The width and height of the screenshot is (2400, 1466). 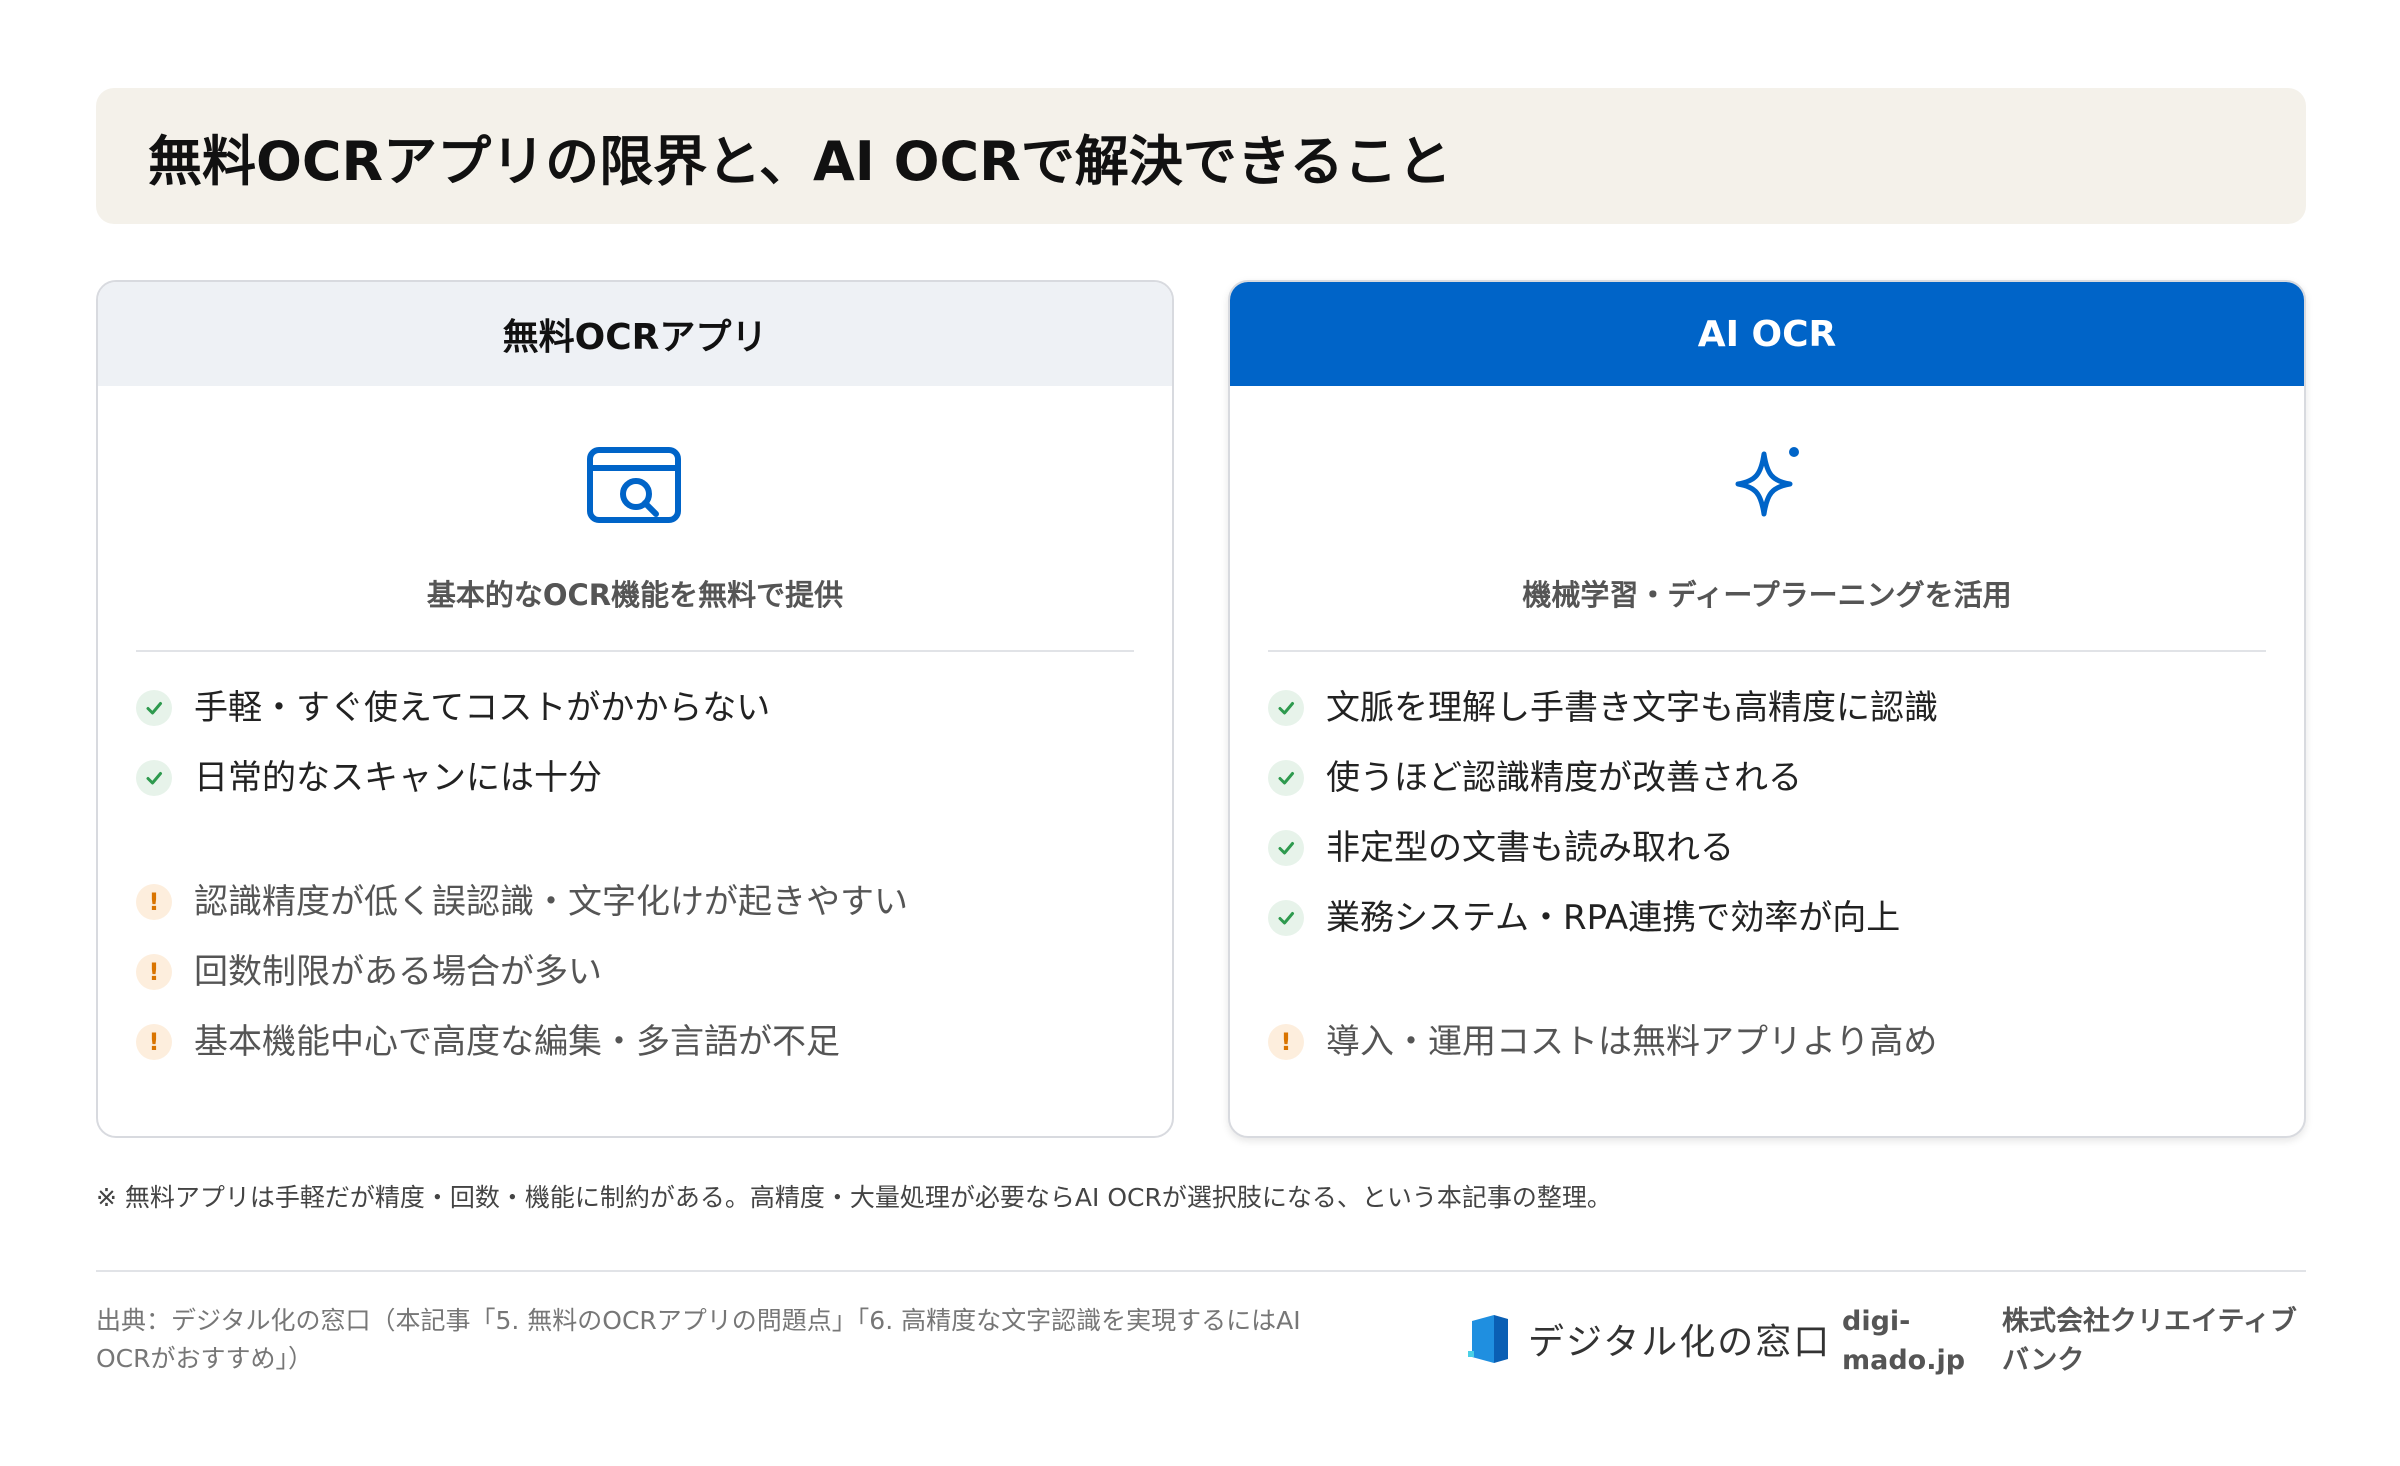 What do you see at coordinates (2149, 1341) in the screenshot?
I see `company-name: 株式会社クリエイティブバンク` at bounding box center [2149, 1341].